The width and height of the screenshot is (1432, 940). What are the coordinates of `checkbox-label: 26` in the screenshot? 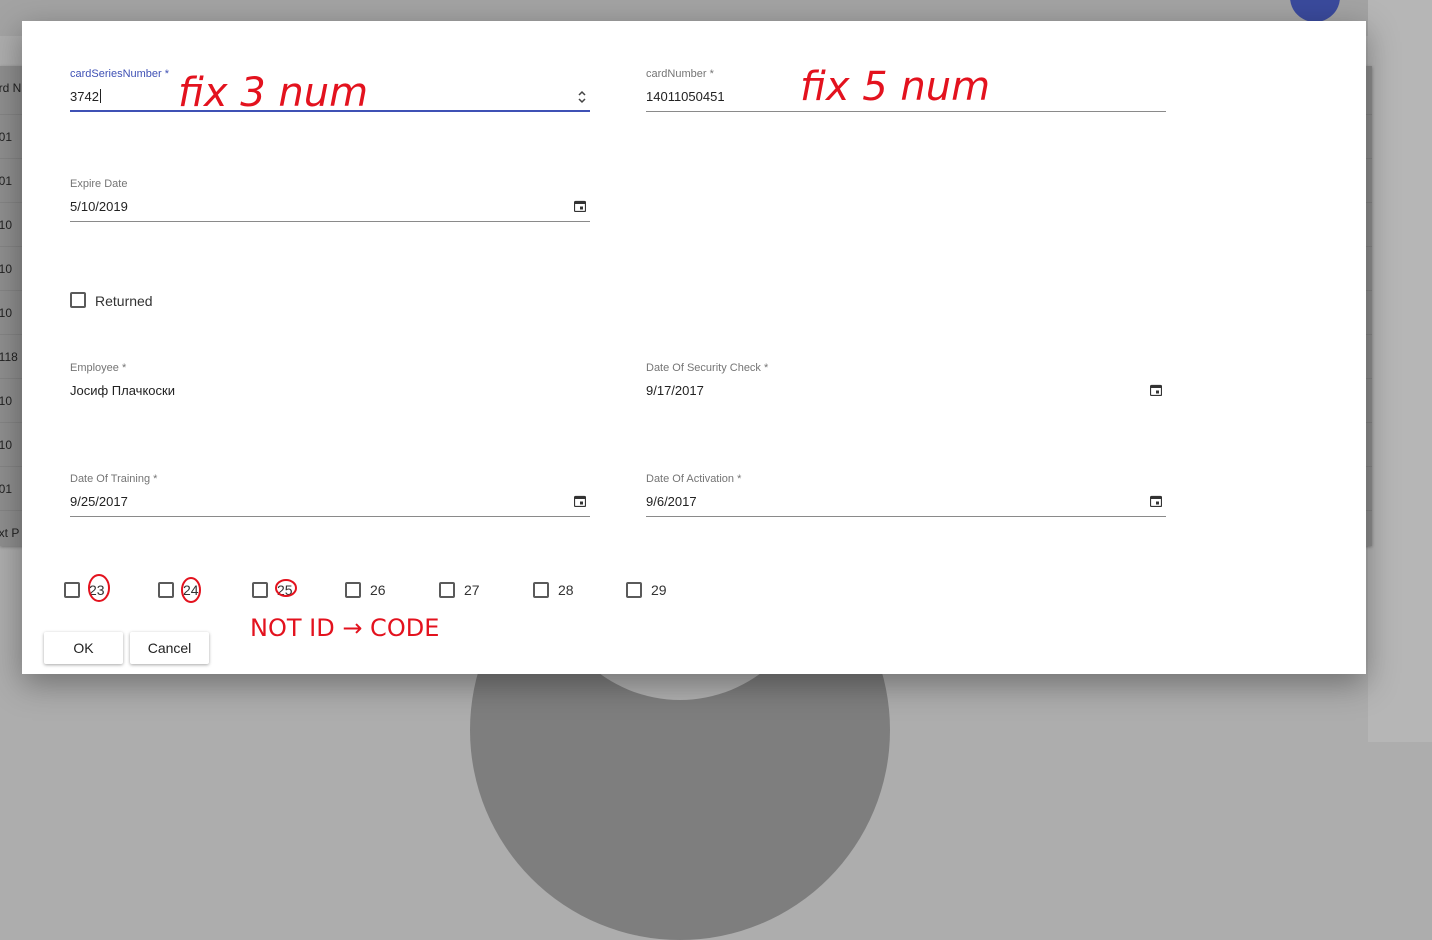 It's located at (378, 590).